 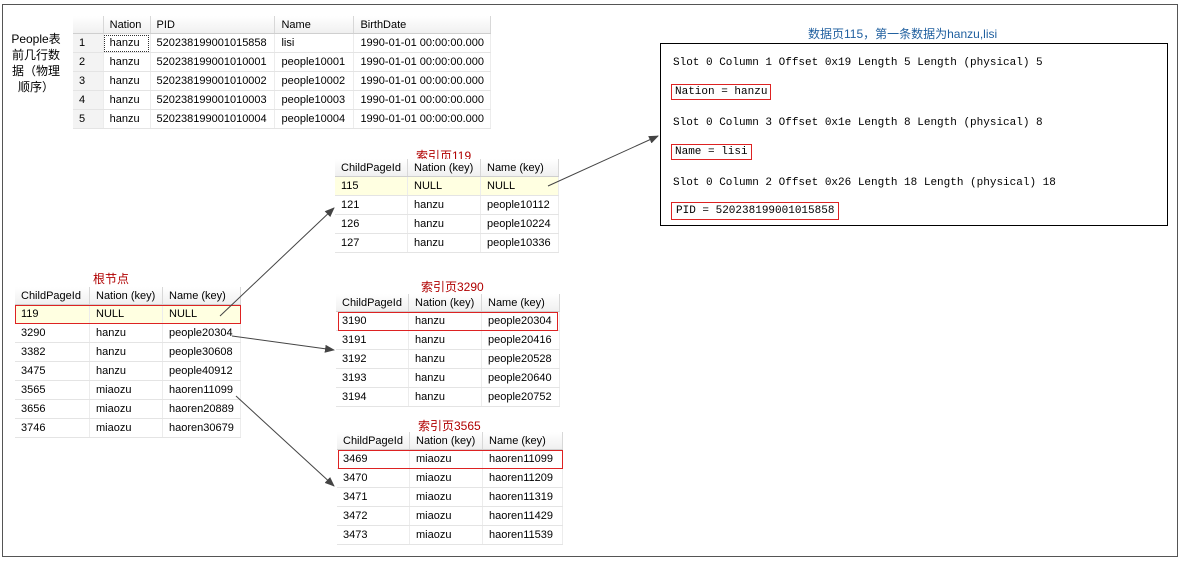 I want to click on arrow-root-to-index3565, so click(x=285, y=441).